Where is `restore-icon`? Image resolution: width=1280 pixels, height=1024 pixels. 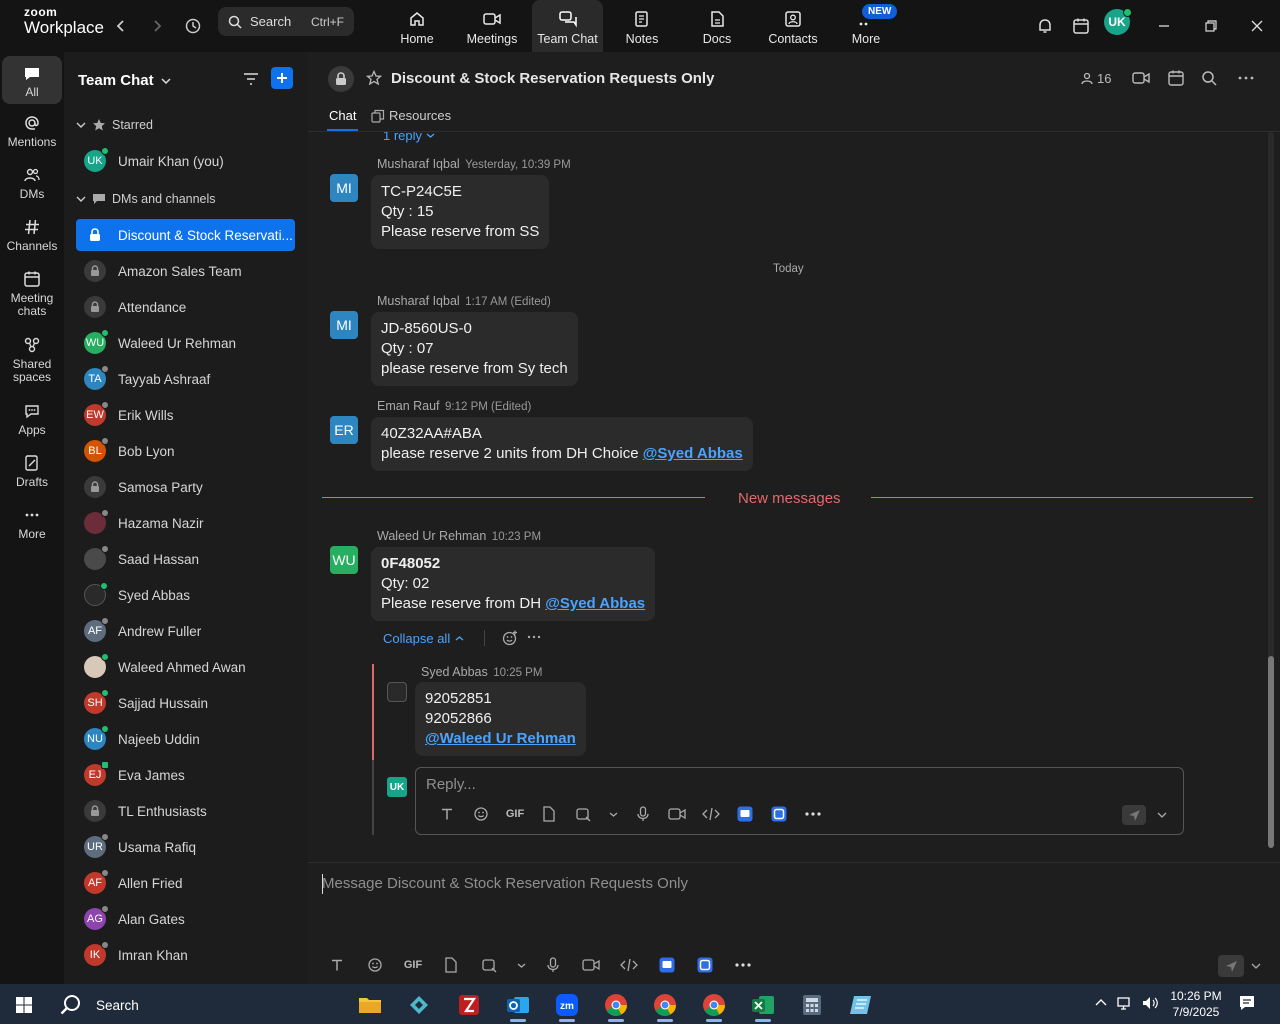
restore-icon is located at coordinates (1211, 26).